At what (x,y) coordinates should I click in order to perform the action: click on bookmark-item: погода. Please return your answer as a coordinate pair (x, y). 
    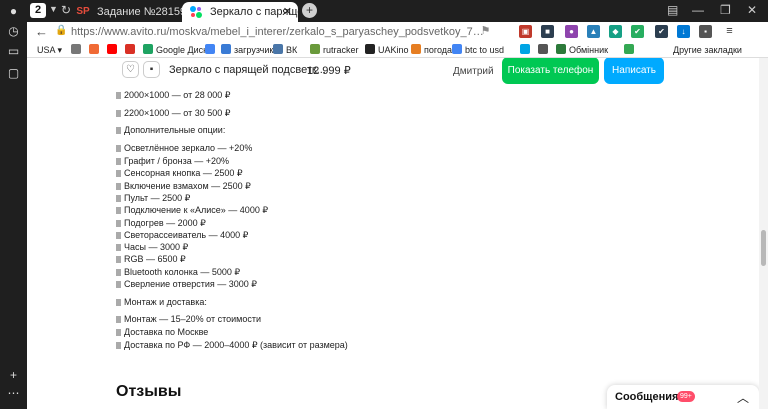
    Looking at the image, I should click on (431, 50).